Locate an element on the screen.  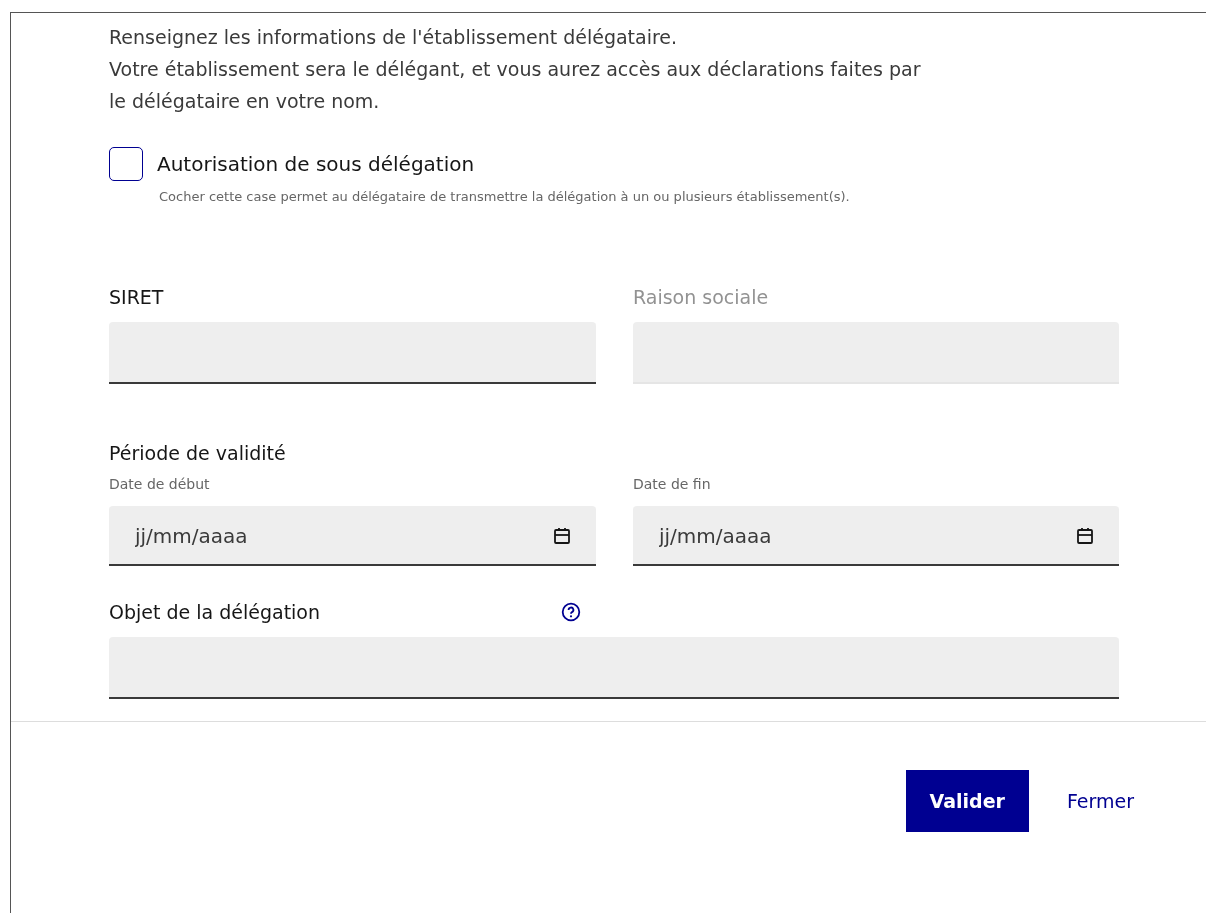
checkbox-label: Autorisation de sous délégation is located at coordinates (316, 164).